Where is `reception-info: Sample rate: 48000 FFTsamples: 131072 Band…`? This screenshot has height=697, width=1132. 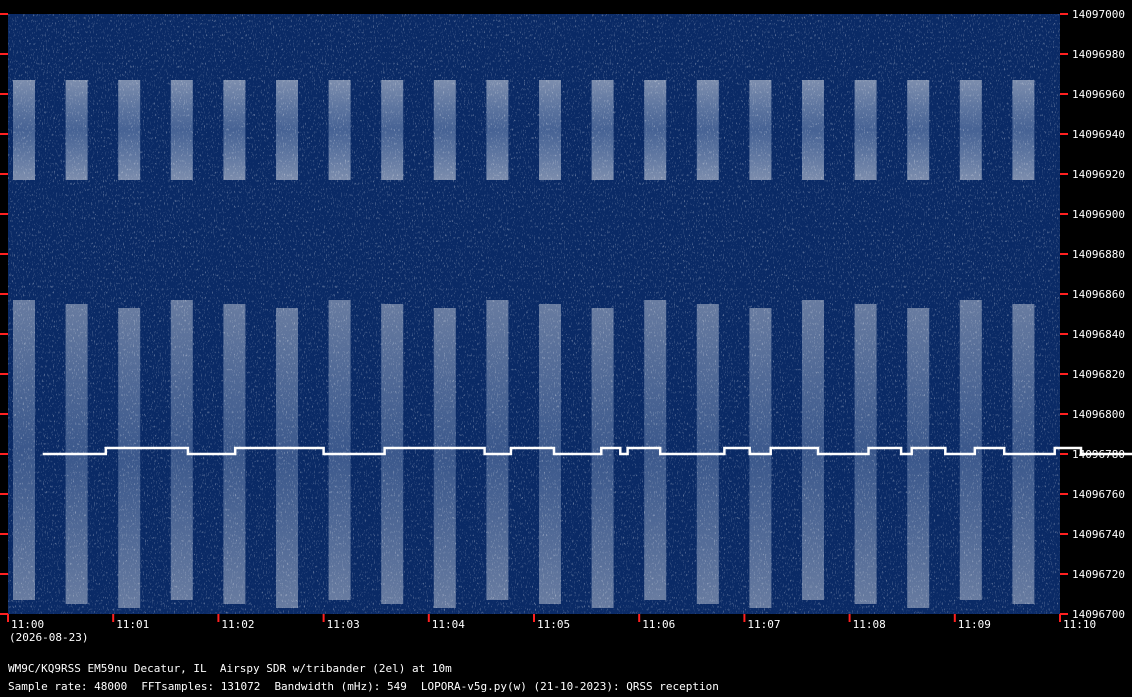 reception-info: Sample rate: 48000 FFTsamples: 131072 Band… is located at coordinates (370, 686).